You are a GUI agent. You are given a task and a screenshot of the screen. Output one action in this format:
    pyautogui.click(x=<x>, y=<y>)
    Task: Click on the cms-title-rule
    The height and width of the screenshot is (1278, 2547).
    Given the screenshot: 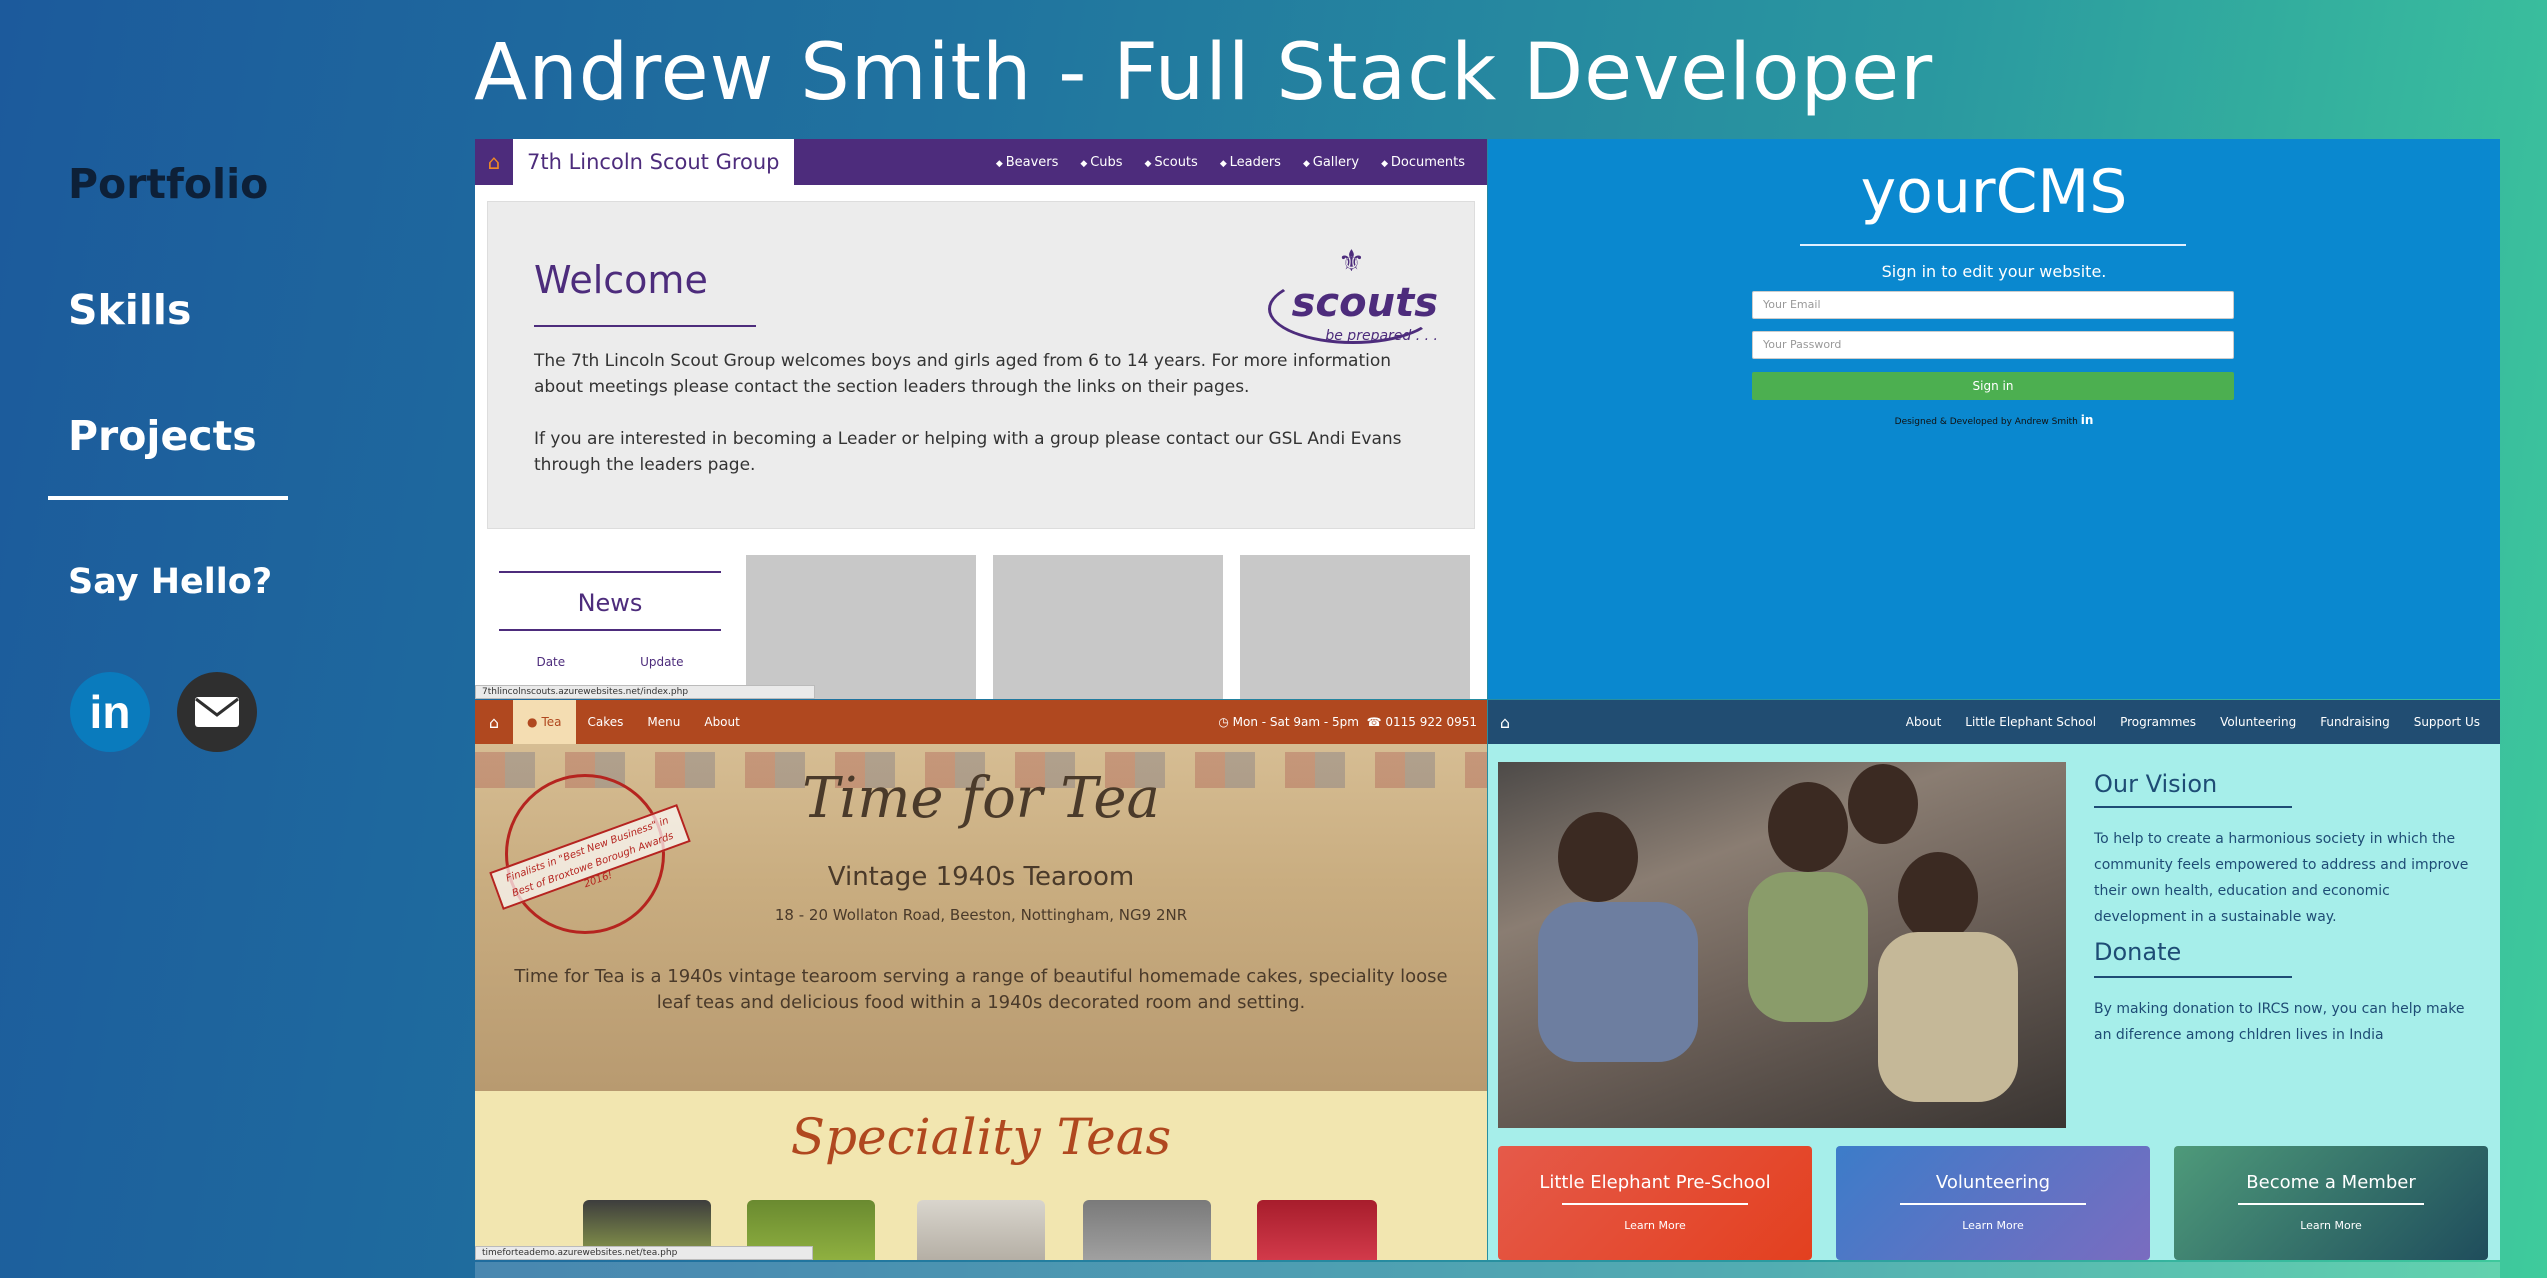 What is the action you would take?
    pyautogui.click(x=1993, y=245)
    